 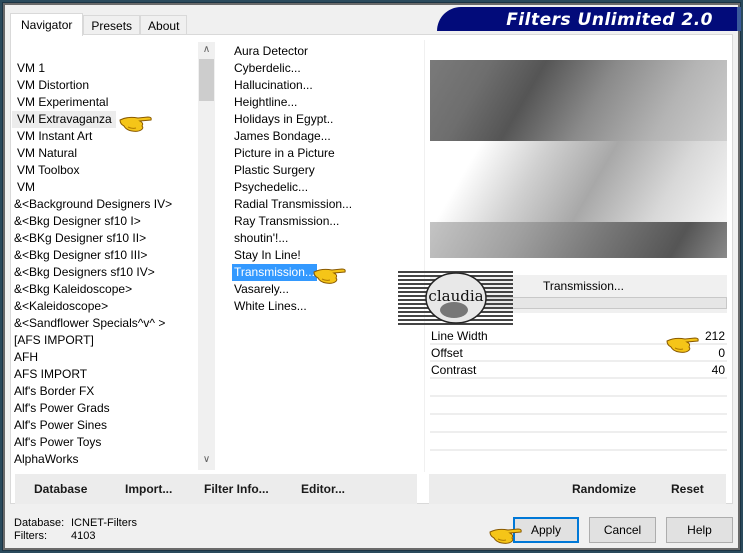 I want to click on category-item: Alf's Border FX, so click(x=53, y=391).